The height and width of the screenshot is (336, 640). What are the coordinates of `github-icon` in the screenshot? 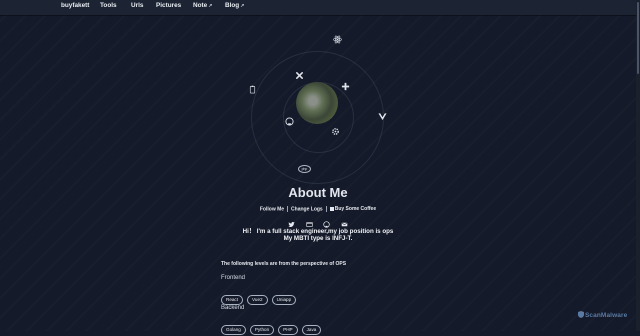 It's located at (289, 121).